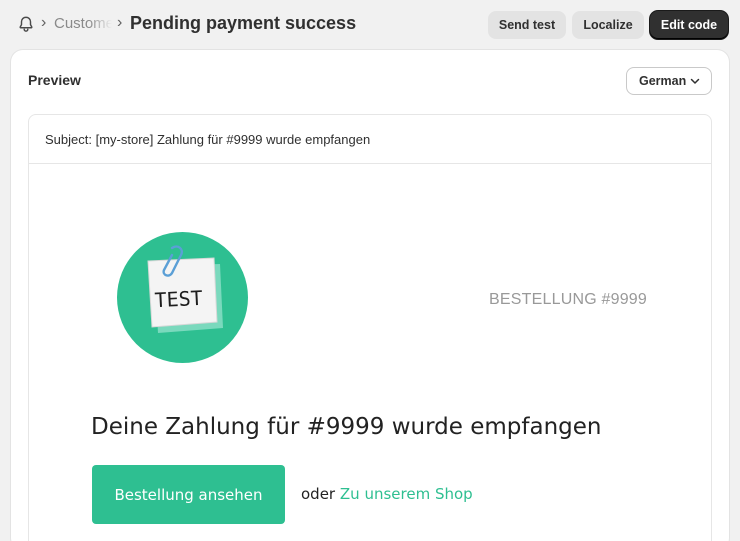 The image size is (740, 541). I want to click on or-text: oder, so click(318, 494).